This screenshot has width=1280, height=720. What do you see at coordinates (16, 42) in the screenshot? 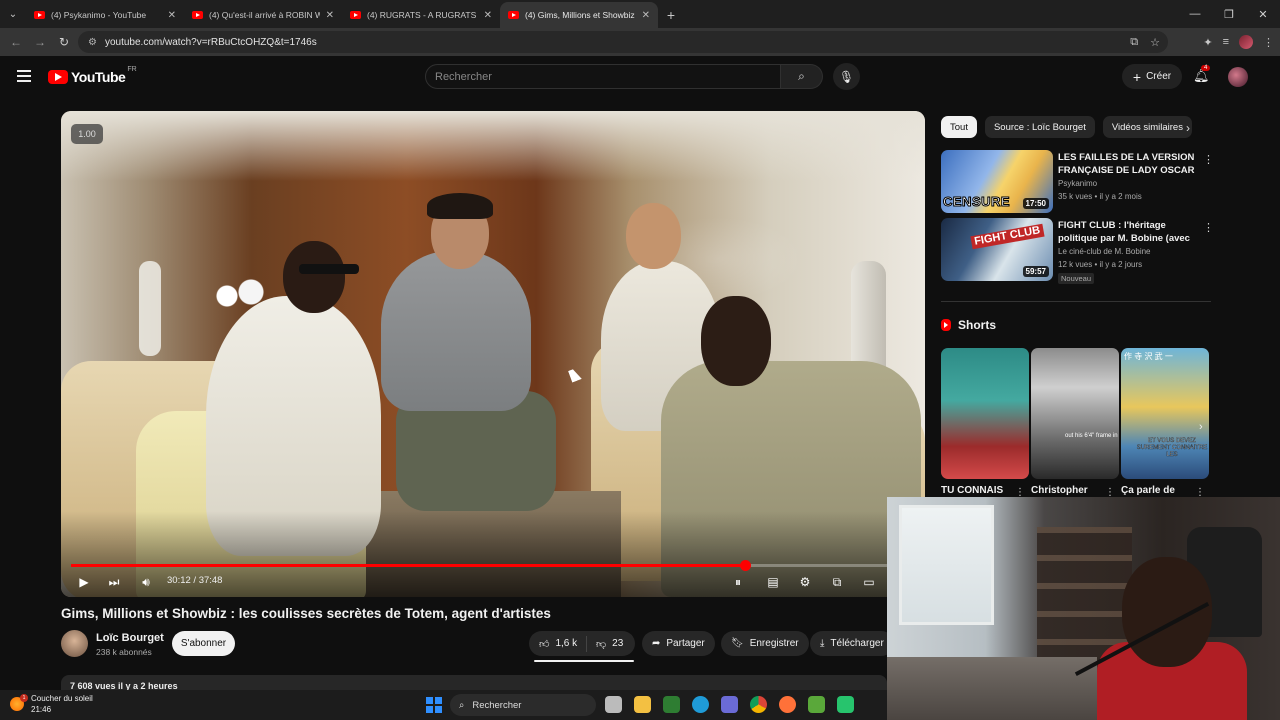
I see `back-icon: ←` at bounding box center [16, 42].